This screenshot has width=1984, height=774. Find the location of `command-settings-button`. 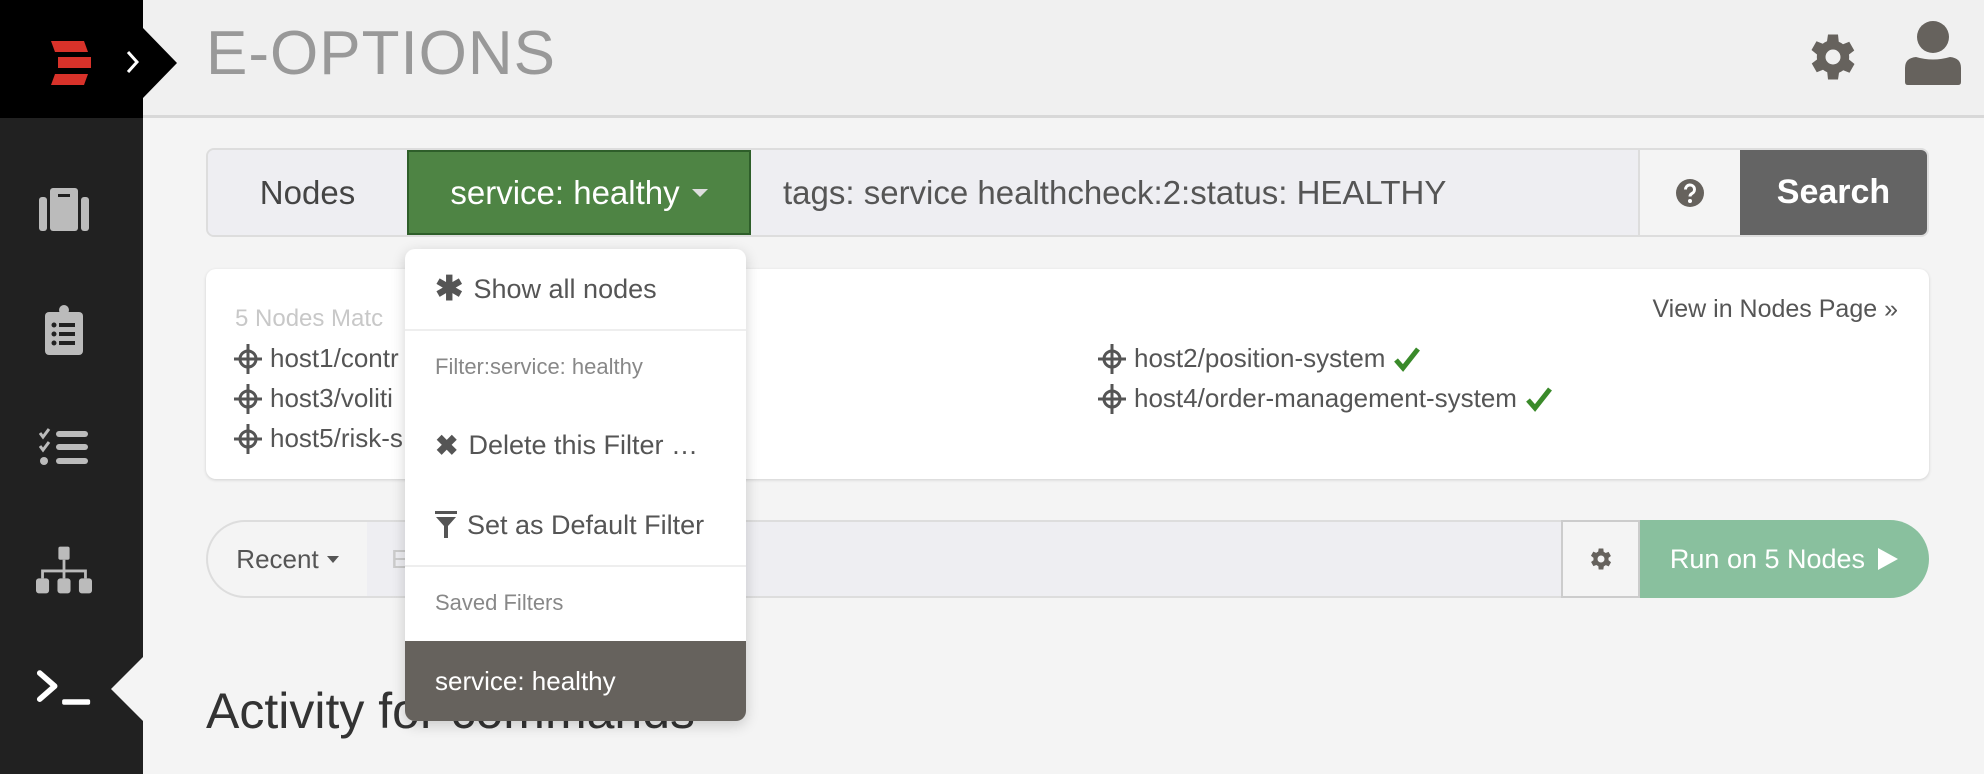

command-settings-button is located at coordinates (1600, 559).